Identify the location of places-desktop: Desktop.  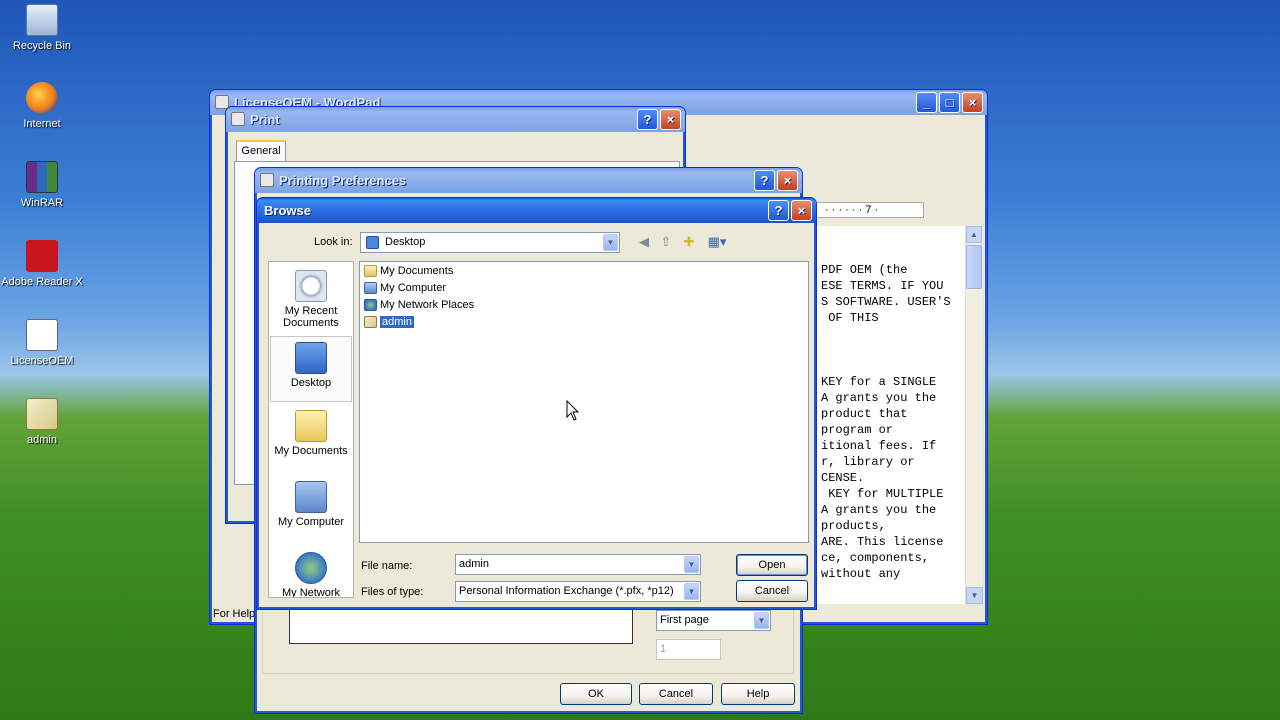
(311, 369).